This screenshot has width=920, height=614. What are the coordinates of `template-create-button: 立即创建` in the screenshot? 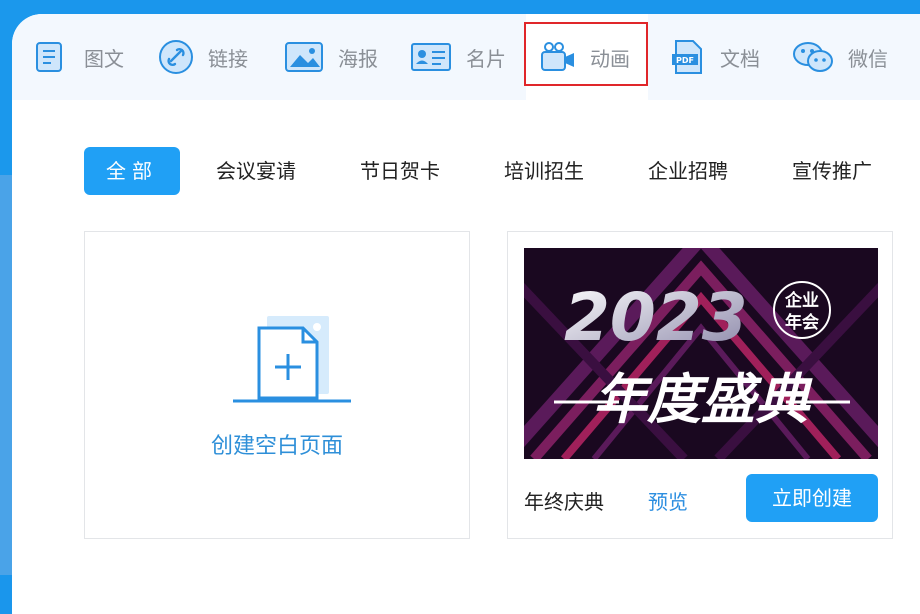 It's located at (812, 498).